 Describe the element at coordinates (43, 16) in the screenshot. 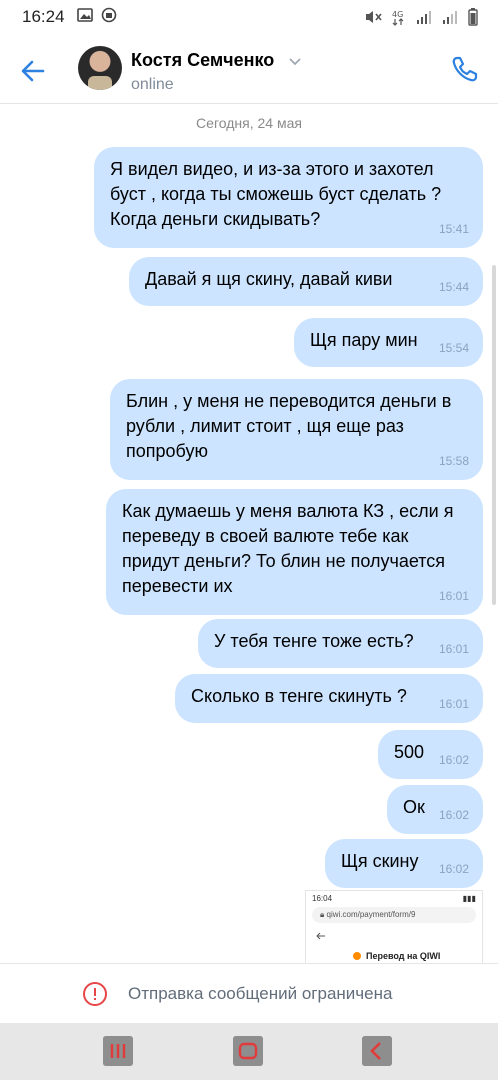

I see `status-time: 16:24` at that location.